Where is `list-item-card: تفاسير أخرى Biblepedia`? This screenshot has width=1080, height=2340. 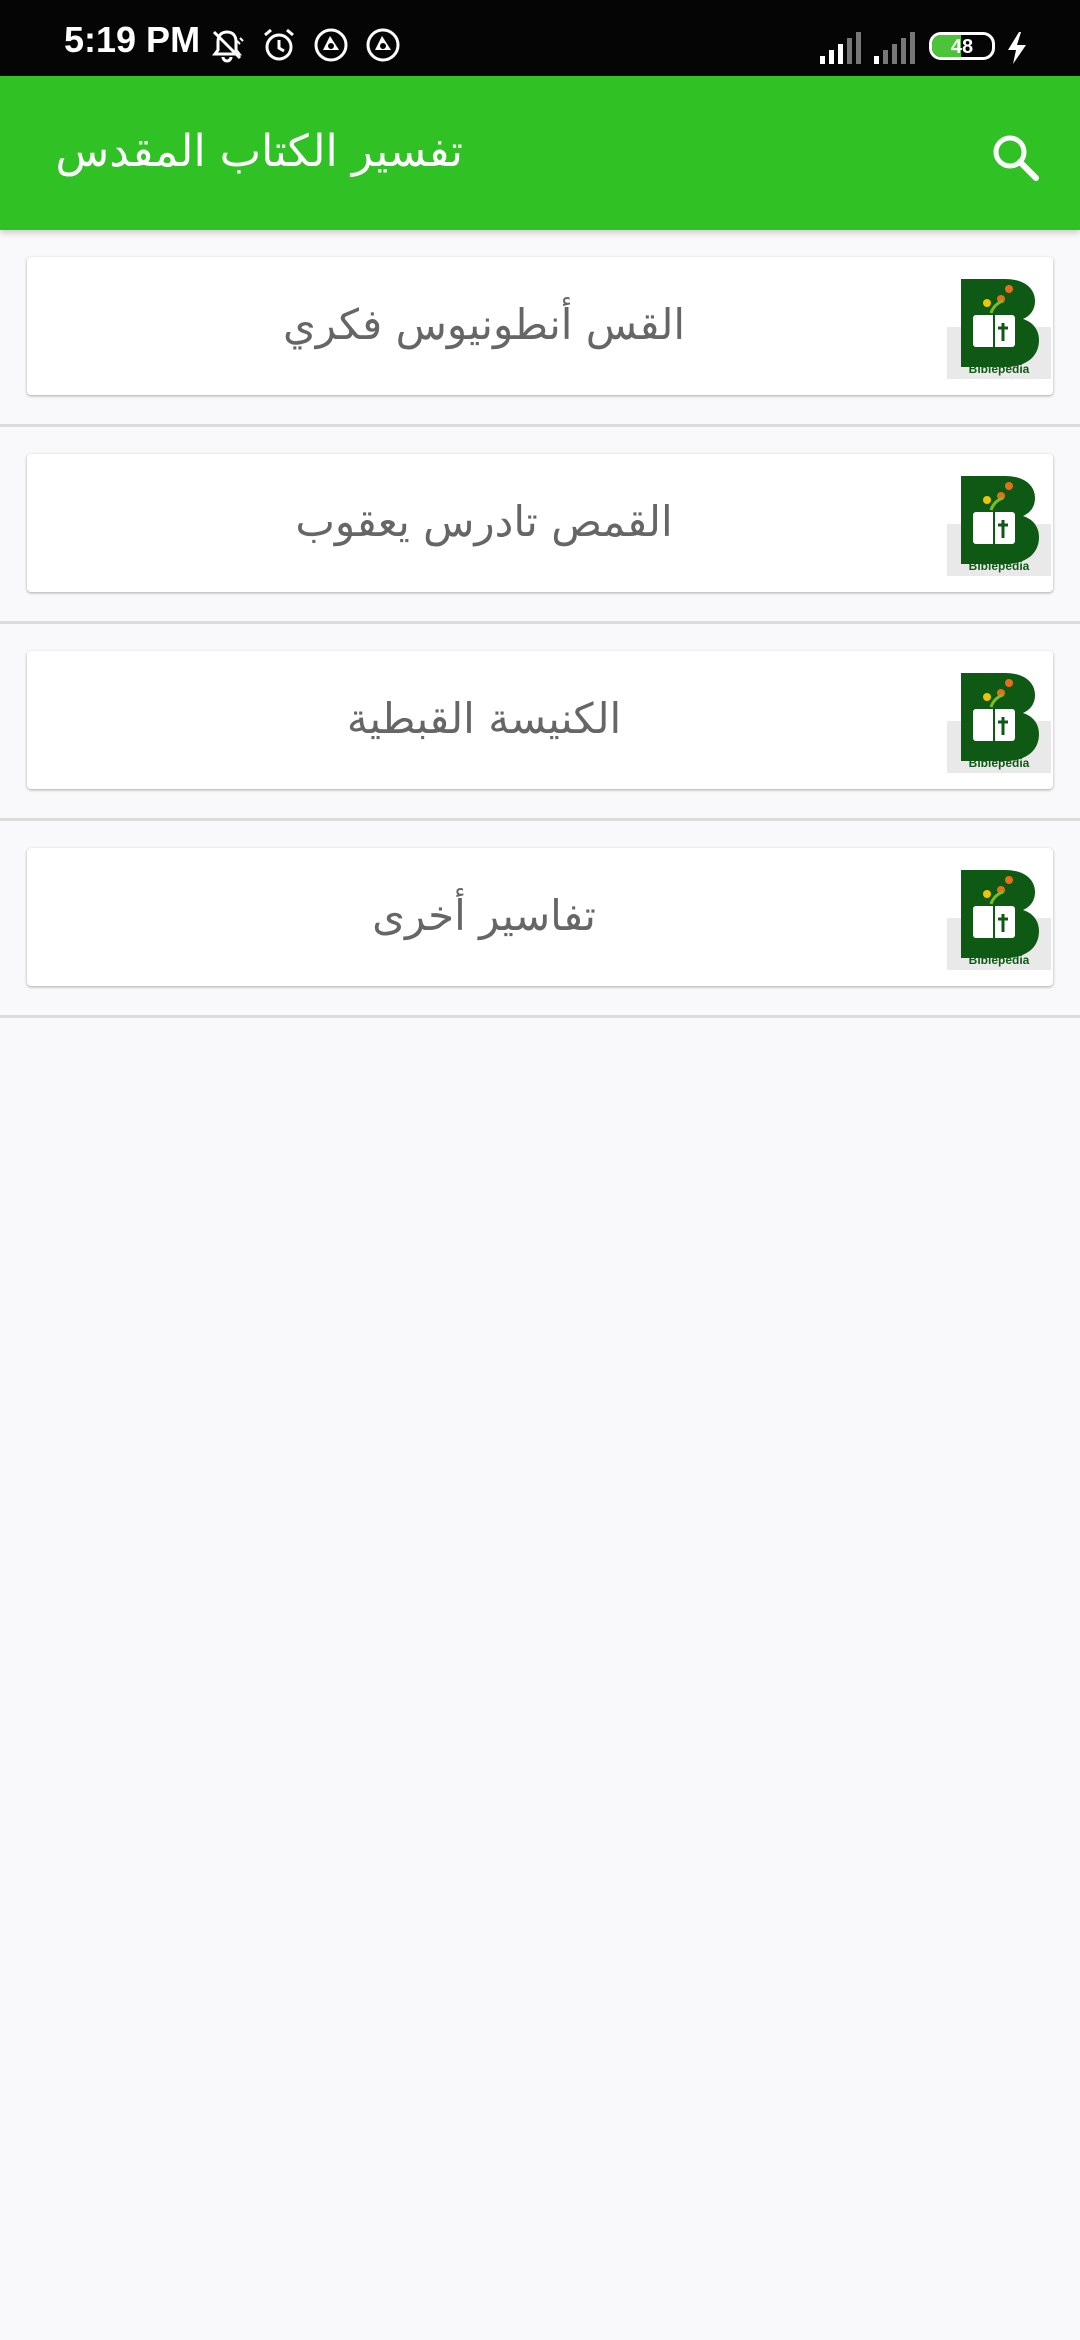 list-item-card: تفاسير أخرى Biblepedia is located at coordinates (540, 917).